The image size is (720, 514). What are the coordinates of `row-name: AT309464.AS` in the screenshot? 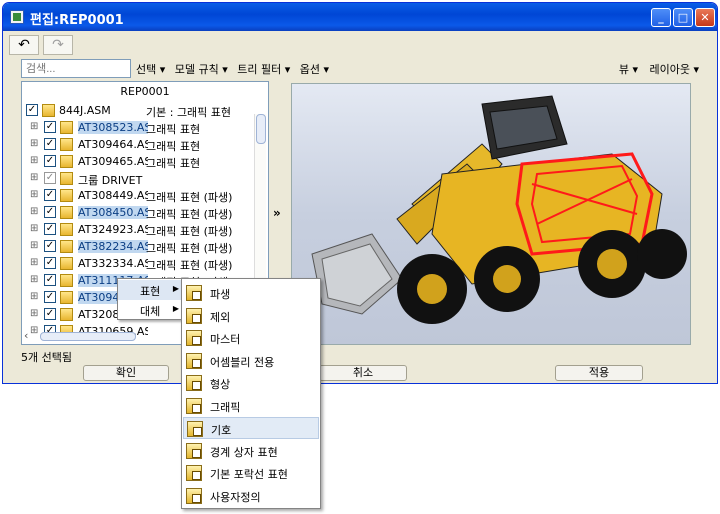 It's located at (113, 144).